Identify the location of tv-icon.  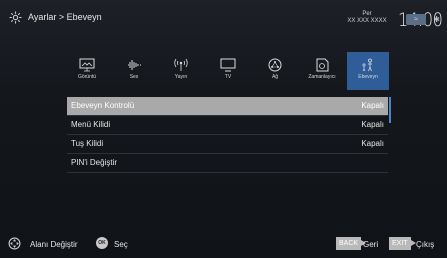
(228, 65).